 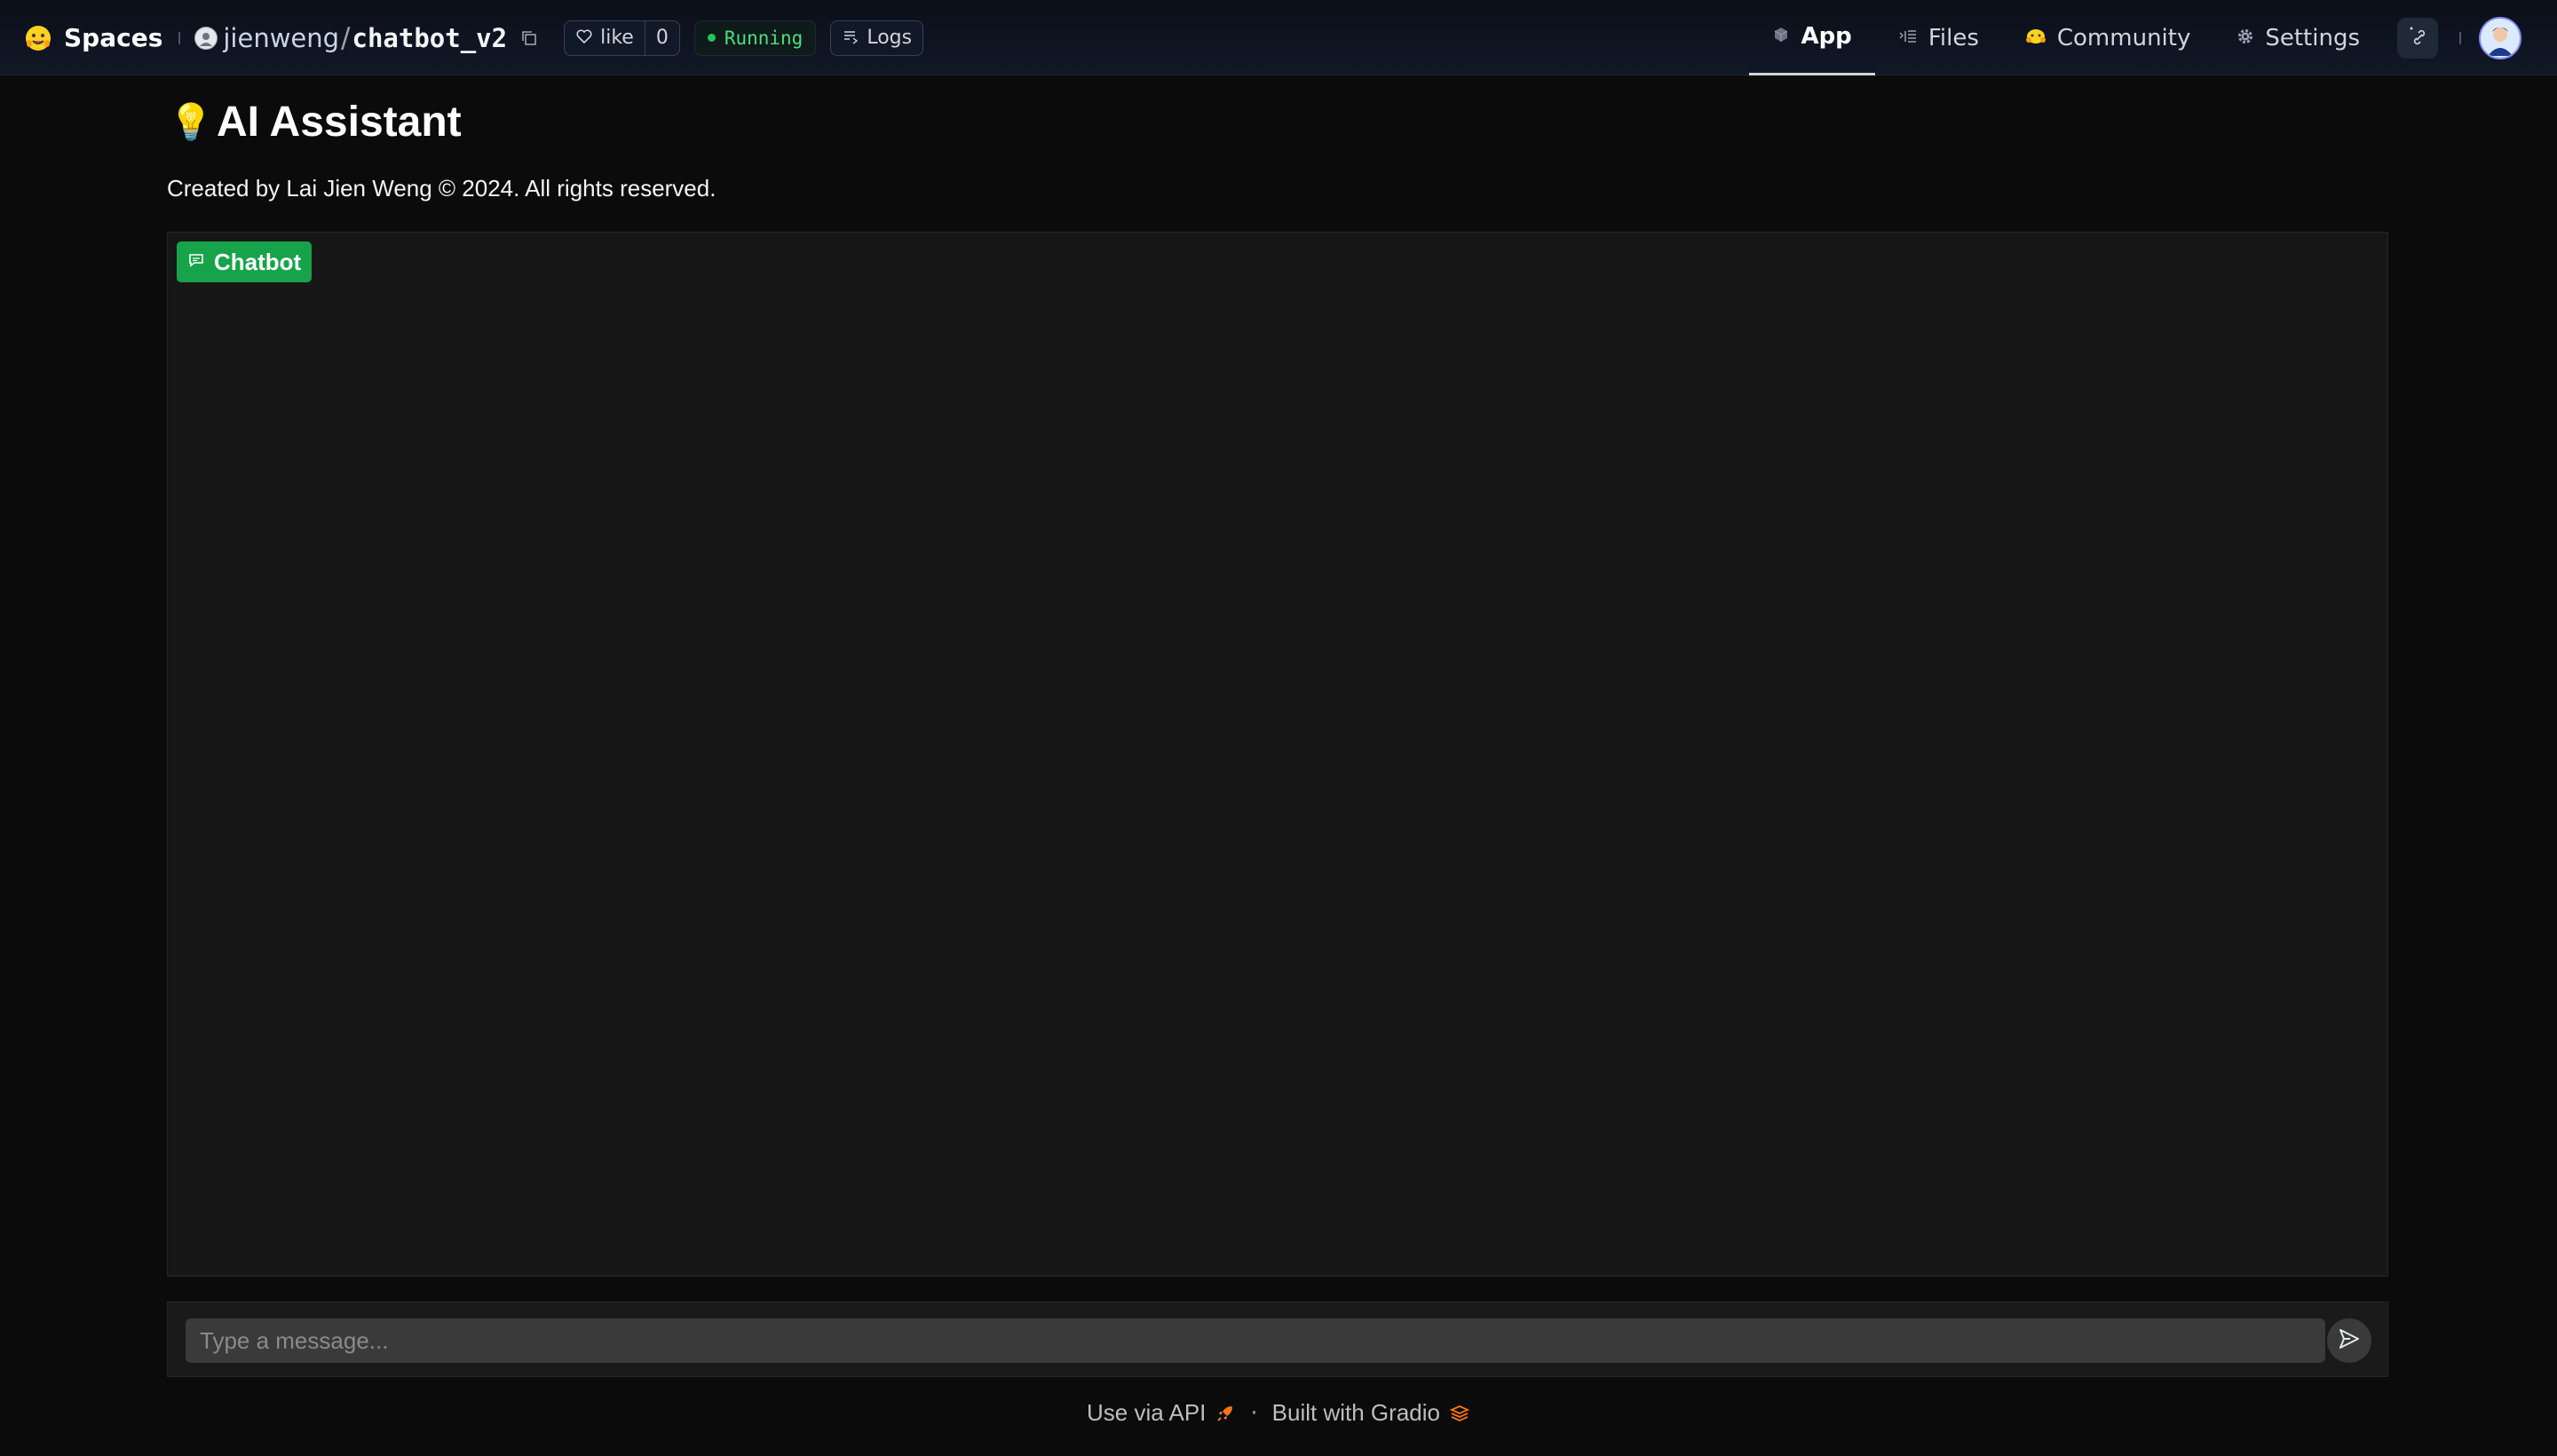 I want to click on tab-app-label: App, so click(x=1826, y=36).